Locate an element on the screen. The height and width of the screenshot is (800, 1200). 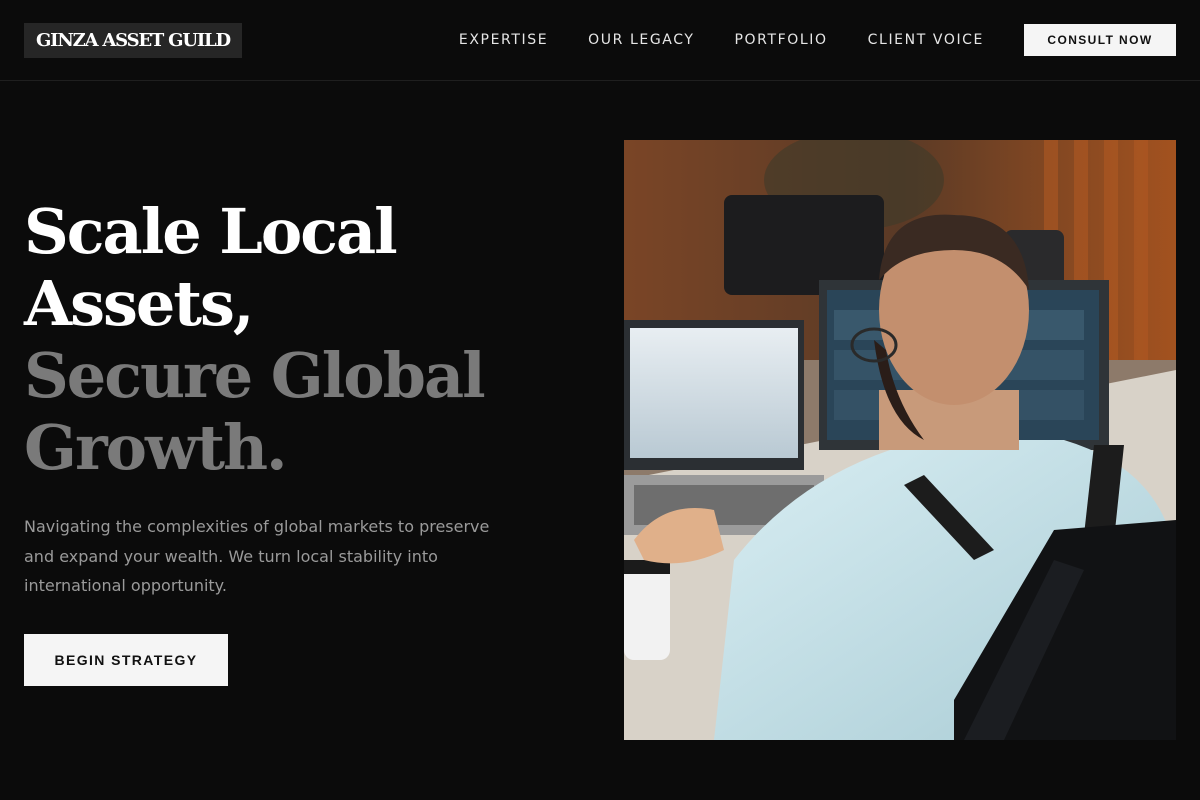
headline-line-2: Assets, is located at coordinates (139, 303).